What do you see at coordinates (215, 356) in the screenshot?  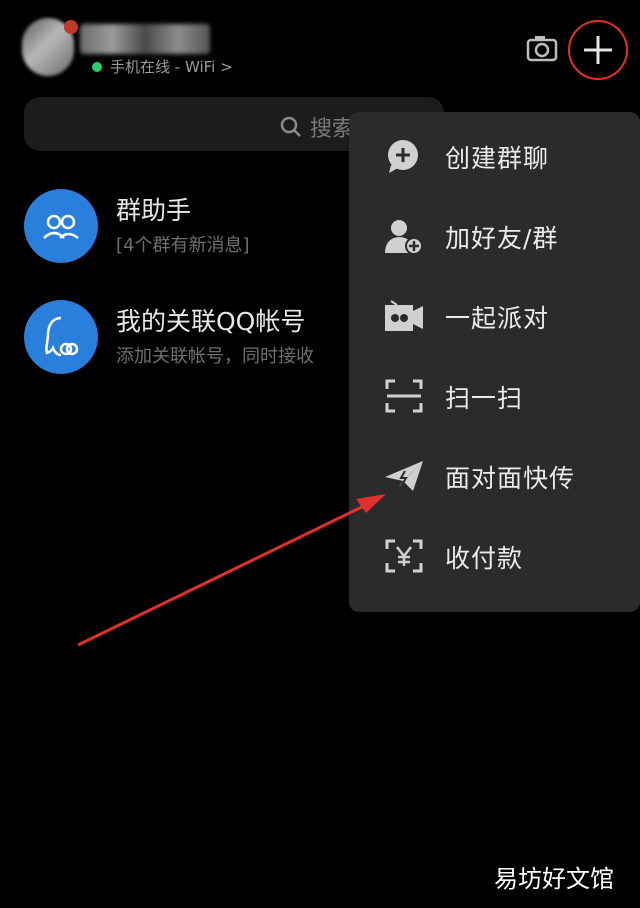 I see `item-subtitle: 添加关联帐号，同时接收` at bounding box center [215, 356].